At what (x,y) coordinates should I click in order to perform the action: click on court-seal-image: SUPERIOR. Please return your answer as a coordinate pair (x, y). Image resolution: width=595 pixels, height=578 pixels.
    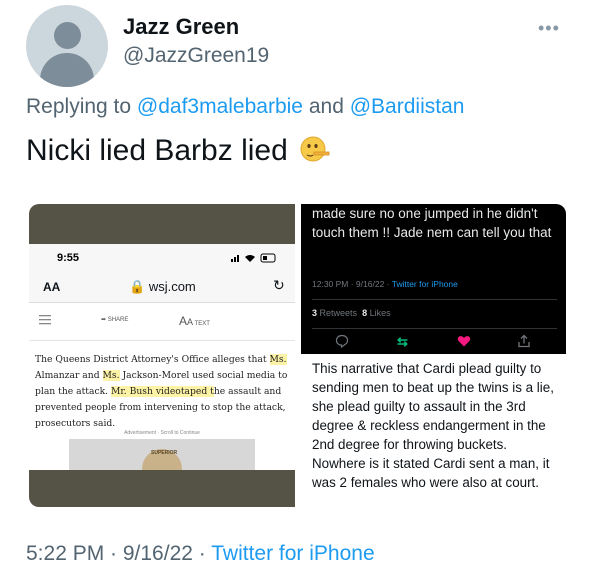
    Looking at the image, I should click on (162, 454).